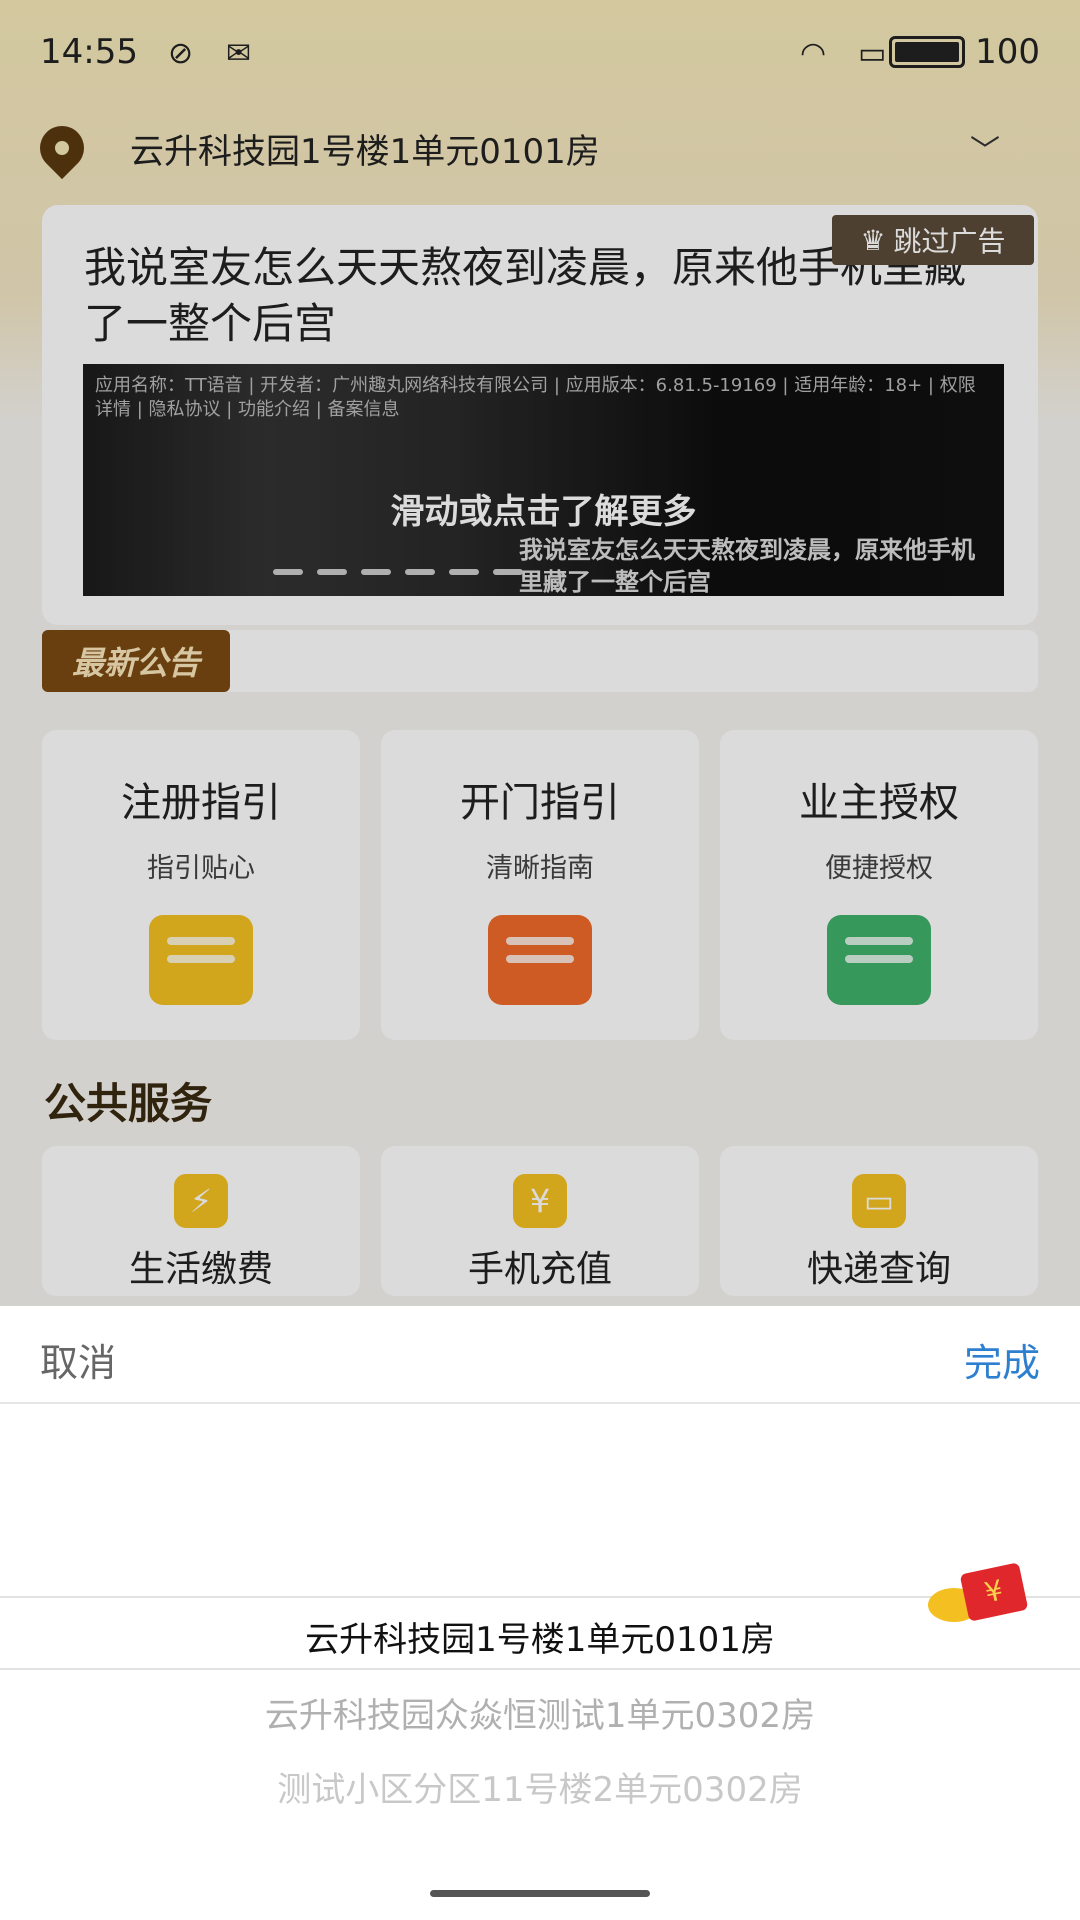 The image size is (1080, 1920). Describe the element at coordinates (540, 1786) in the screenshot. I see `picker-option: 测试小区分区11号楼2单元0302房` at that location.